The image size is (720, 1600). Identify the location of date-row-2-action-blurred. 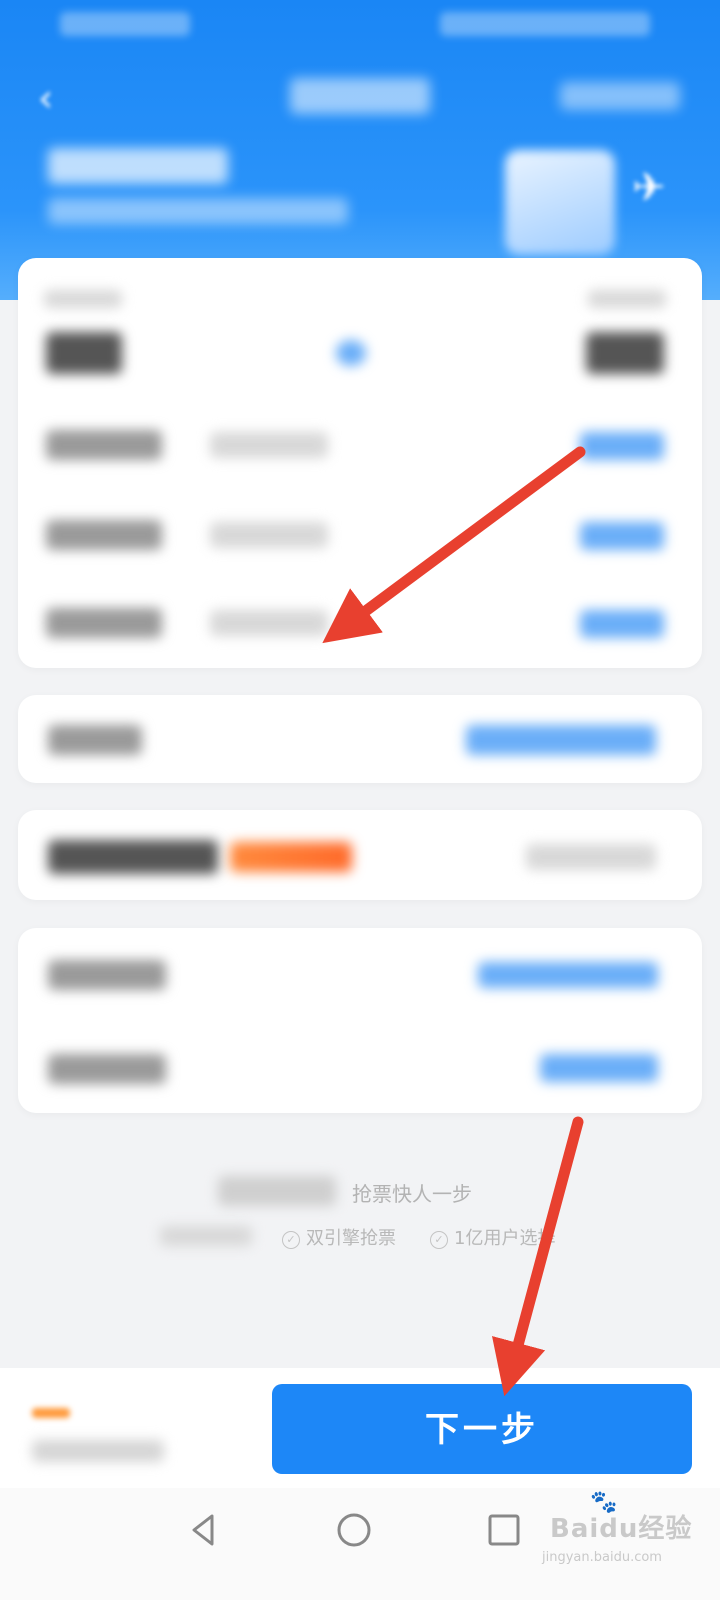
(622, 536).